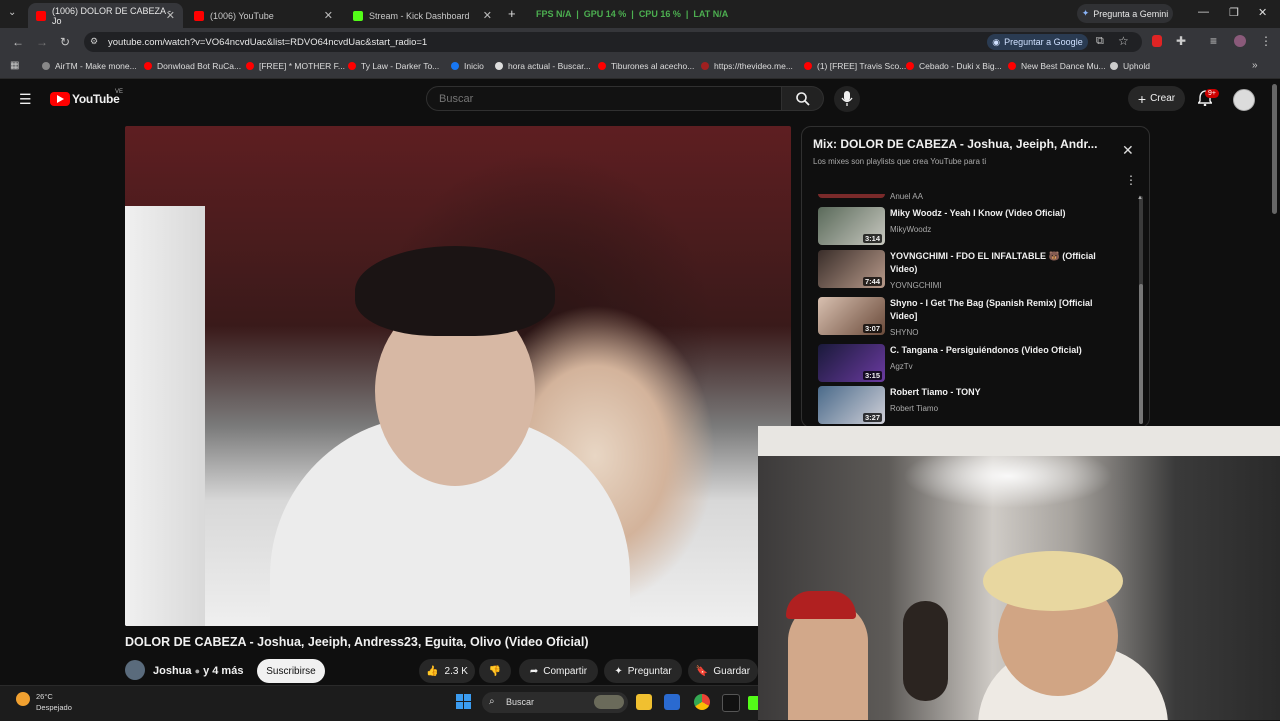 The height and width of the screenshot is (721, 1280). What do you see at coordinates (42, 42) in the screenshot?
I see `forward-icon: →` at bounding box center [42, 42].